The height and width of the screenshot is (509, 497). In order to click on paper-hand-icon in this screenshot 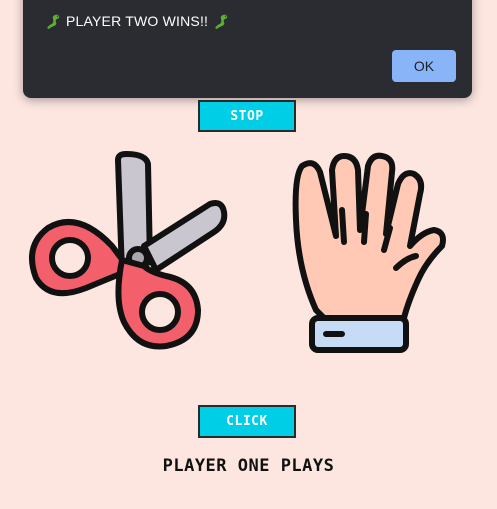, I will do `click(369, 252)`.